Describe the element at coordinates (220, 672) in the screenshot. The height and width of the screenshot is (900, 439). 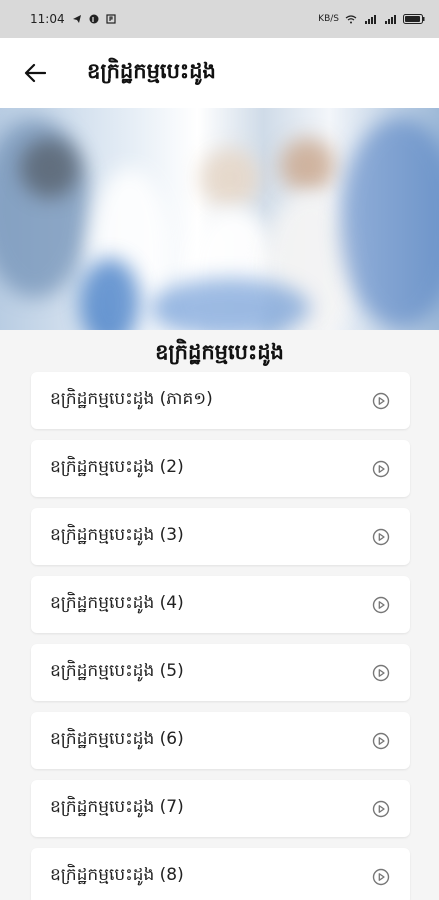
I see `episode-item: ឧក្រិដ្ឋកម្មបេះដូង (5)` at that location.